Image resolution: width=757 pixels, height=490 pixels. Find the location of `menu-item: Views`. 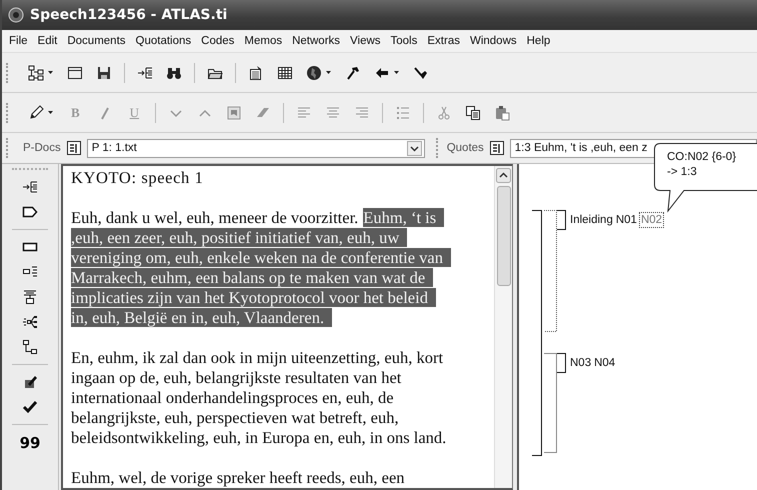

menu-item: Views is located at coordinates (365, 41).